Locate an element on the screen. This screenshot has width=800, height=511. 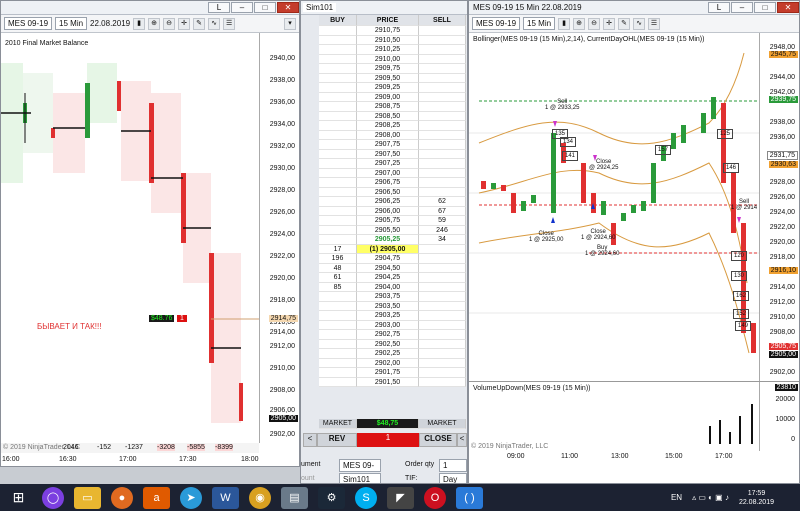
clock: 17:59 22.08.2019 is located at coordinates (756, 498).